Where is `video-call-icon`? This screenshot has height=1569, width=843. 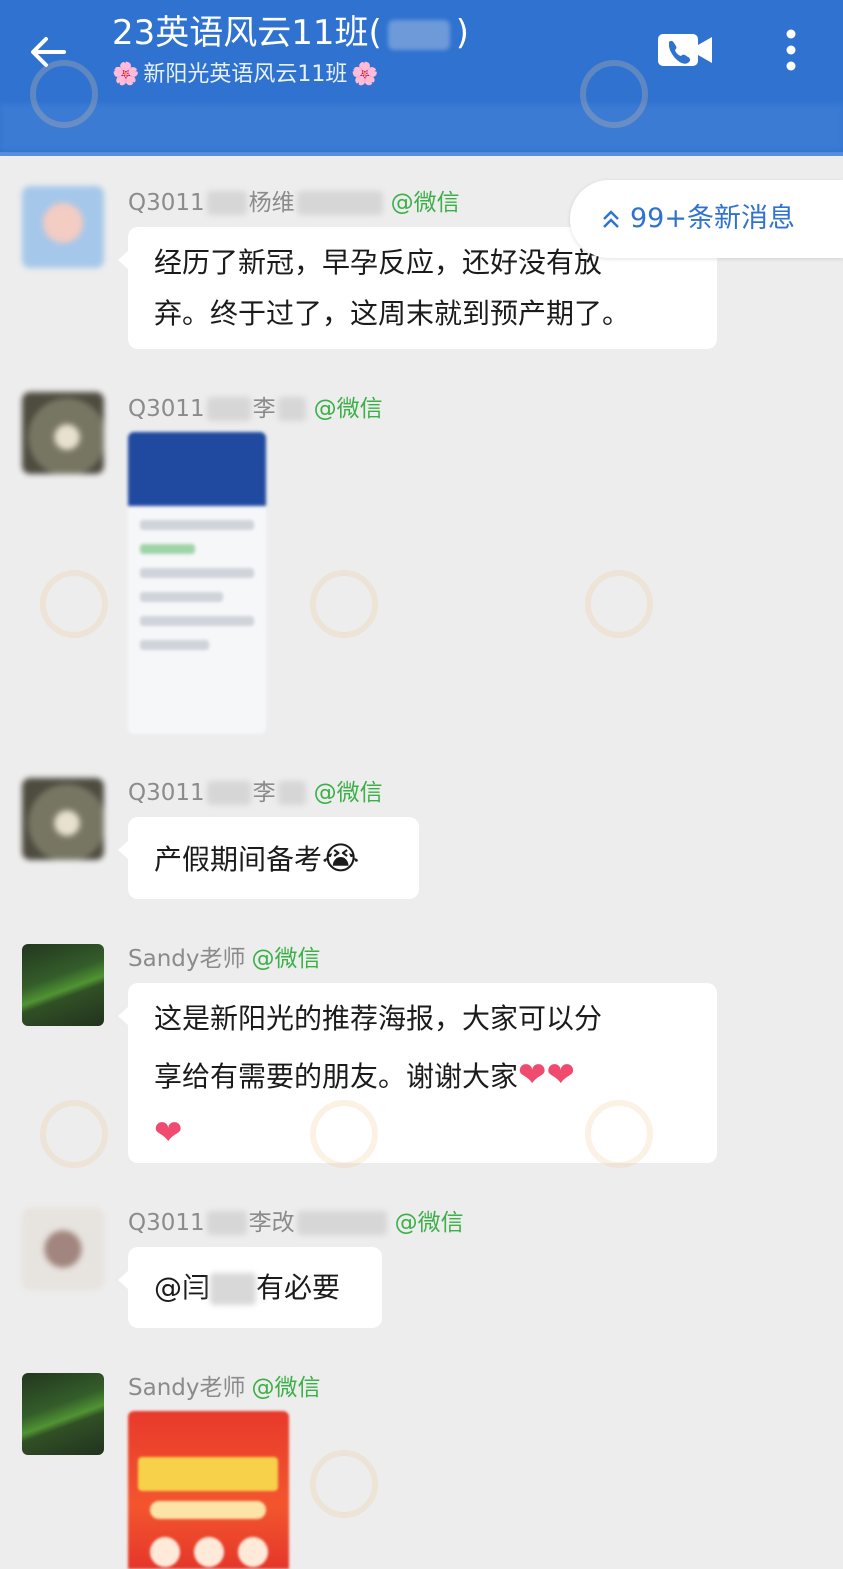
video-call-icon is located at coordinates (685, 50).